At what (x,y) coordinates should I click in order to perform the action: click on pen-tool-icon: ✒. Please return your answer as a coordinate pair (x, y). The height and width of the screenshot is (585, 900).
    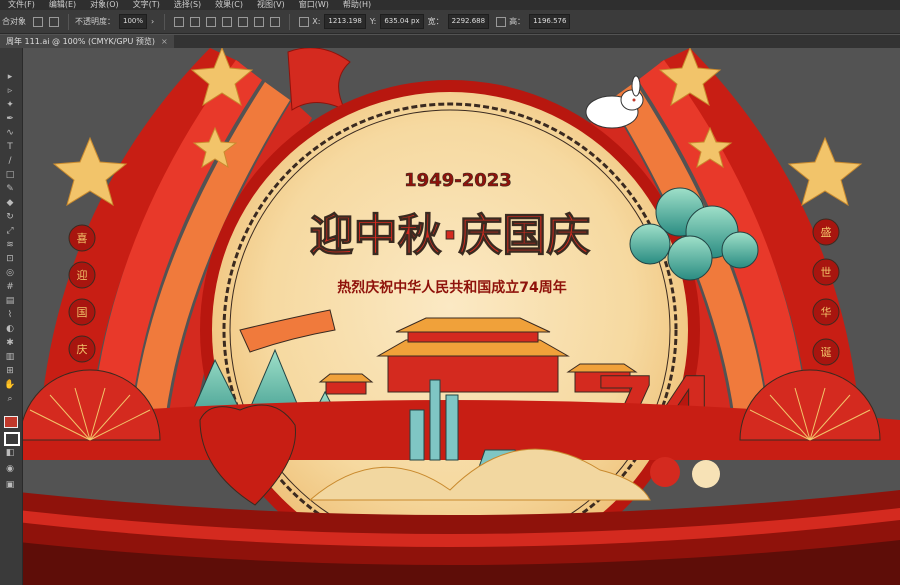
    Looking at the image, I should click on (10, 119).